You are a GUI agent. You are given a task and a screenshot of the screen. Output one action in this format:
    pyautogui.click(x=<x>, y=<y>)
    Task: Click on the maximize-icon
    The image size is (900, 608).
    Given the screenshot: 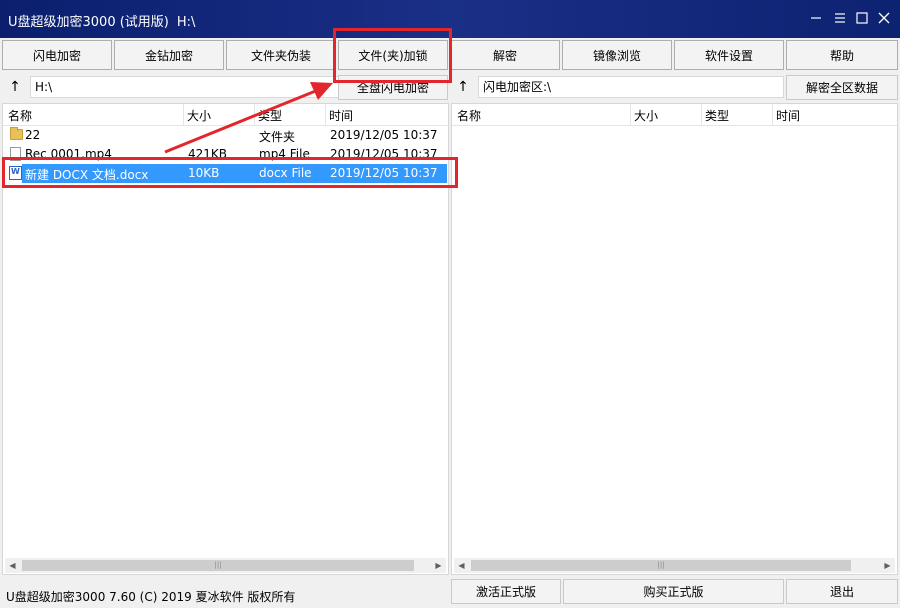 What is the action you would take?
    pyautogui.click(x=862, y=18)
    